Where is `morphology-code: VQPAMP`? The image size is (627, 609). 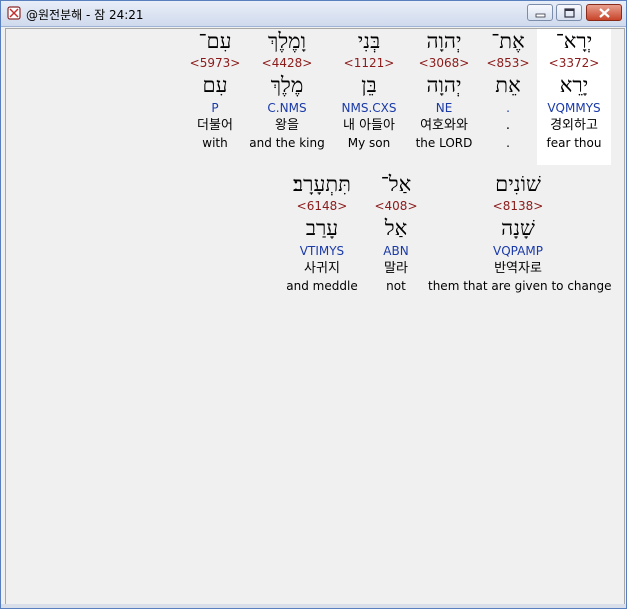 morphology-code: VQPAMP is located at coordinates (518, 251).